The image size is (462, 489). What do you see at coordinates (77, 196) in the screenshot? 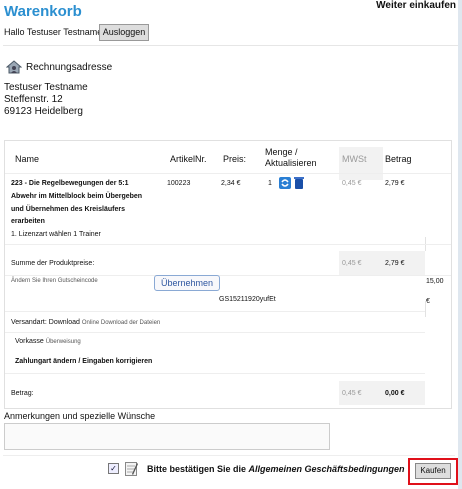
I see `item-title-line2: Abwehr im Mittelblock beim Übergeben` at bounding box center [77, 196].